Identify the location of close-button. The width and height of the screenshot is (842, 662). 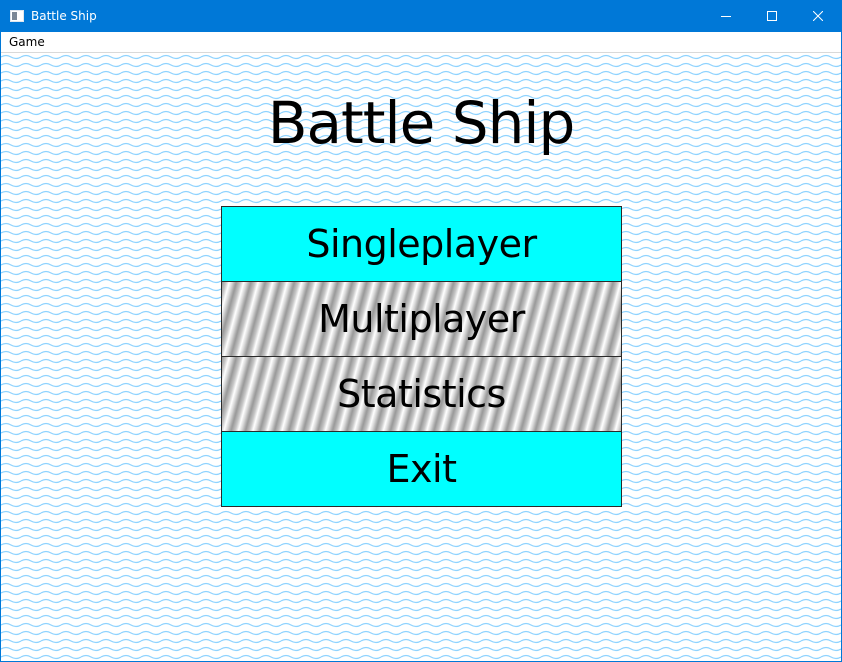
(818, 16).